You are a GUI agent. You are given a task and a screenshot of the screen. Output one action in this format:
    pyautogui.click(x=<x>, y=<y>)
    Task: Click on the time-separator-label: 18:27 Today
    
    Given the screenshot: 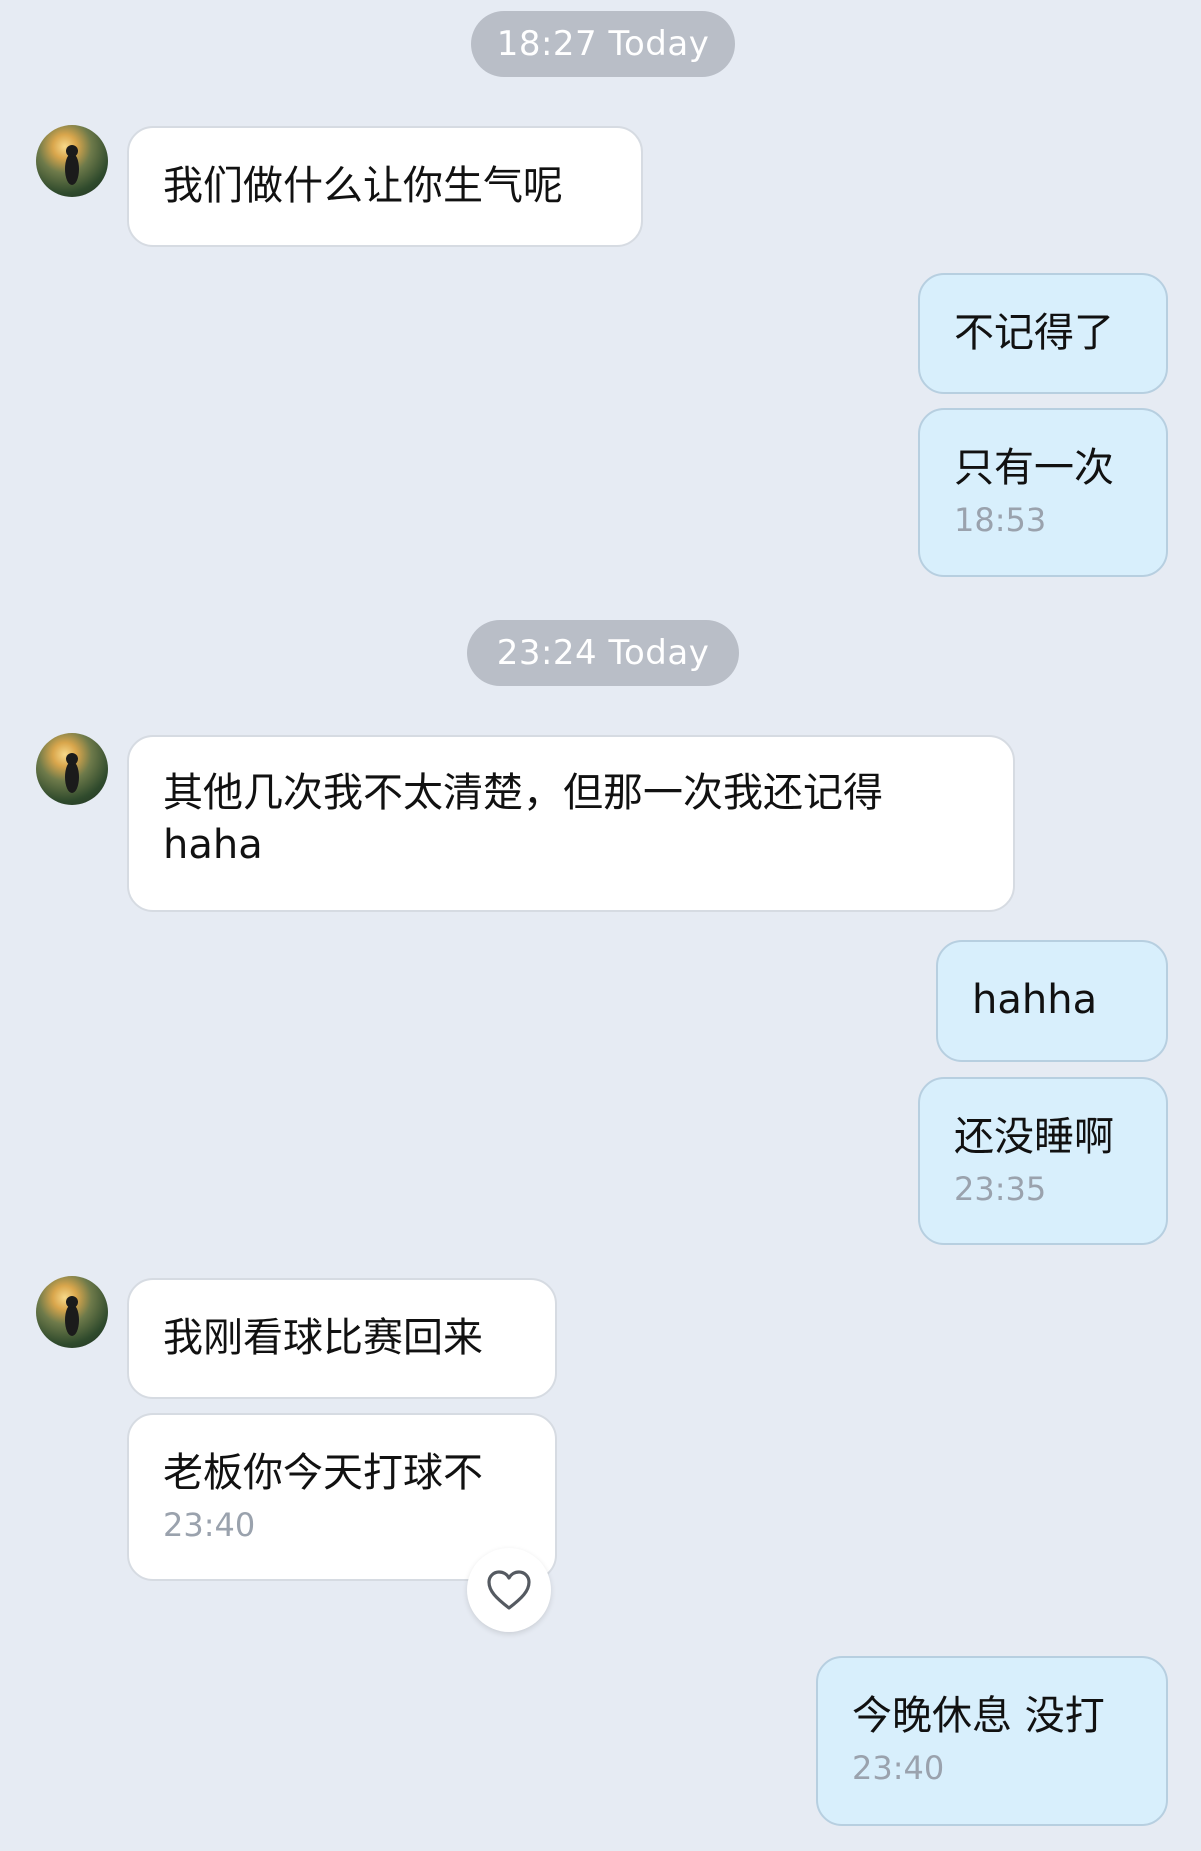 What is the action you would take?
    pyautogui.click(x=603, y=44)
    